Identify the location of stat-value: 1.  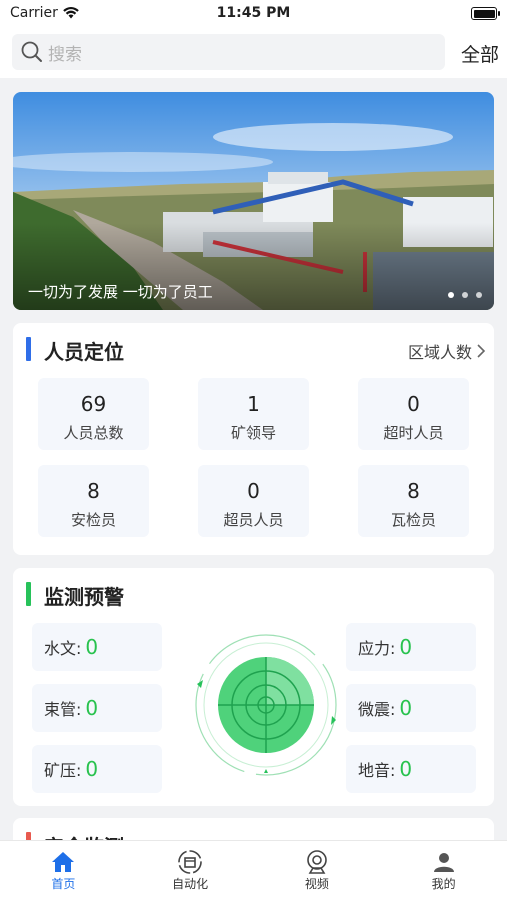
(253, 404).